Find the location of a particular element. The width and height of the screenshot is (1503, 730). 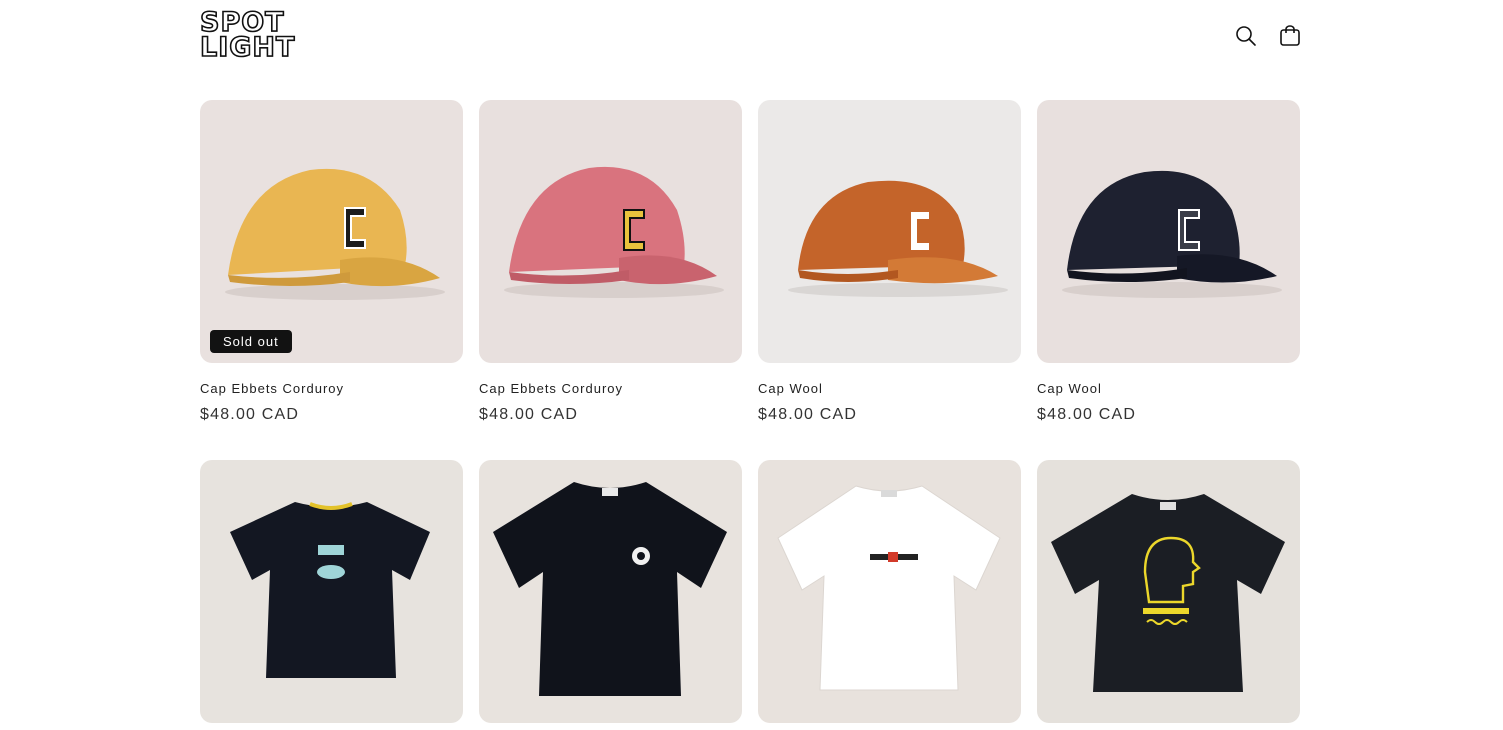

product-card: Sold out Cap Ebbets Corduroy $48.00 CAD is located at coordinates (331, 280).